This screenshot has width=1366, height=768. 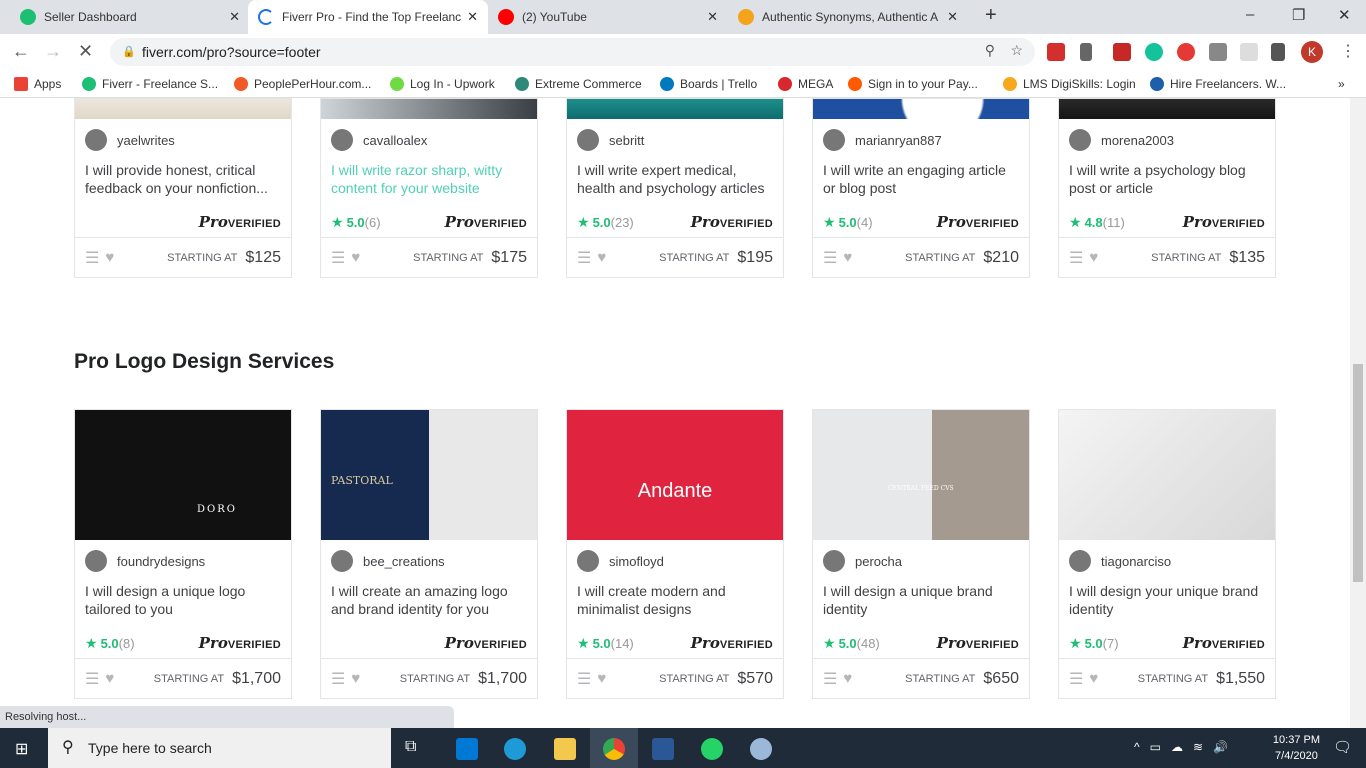 I want to click on seller-name: foundrydesigns, so click(x=161, y=561).